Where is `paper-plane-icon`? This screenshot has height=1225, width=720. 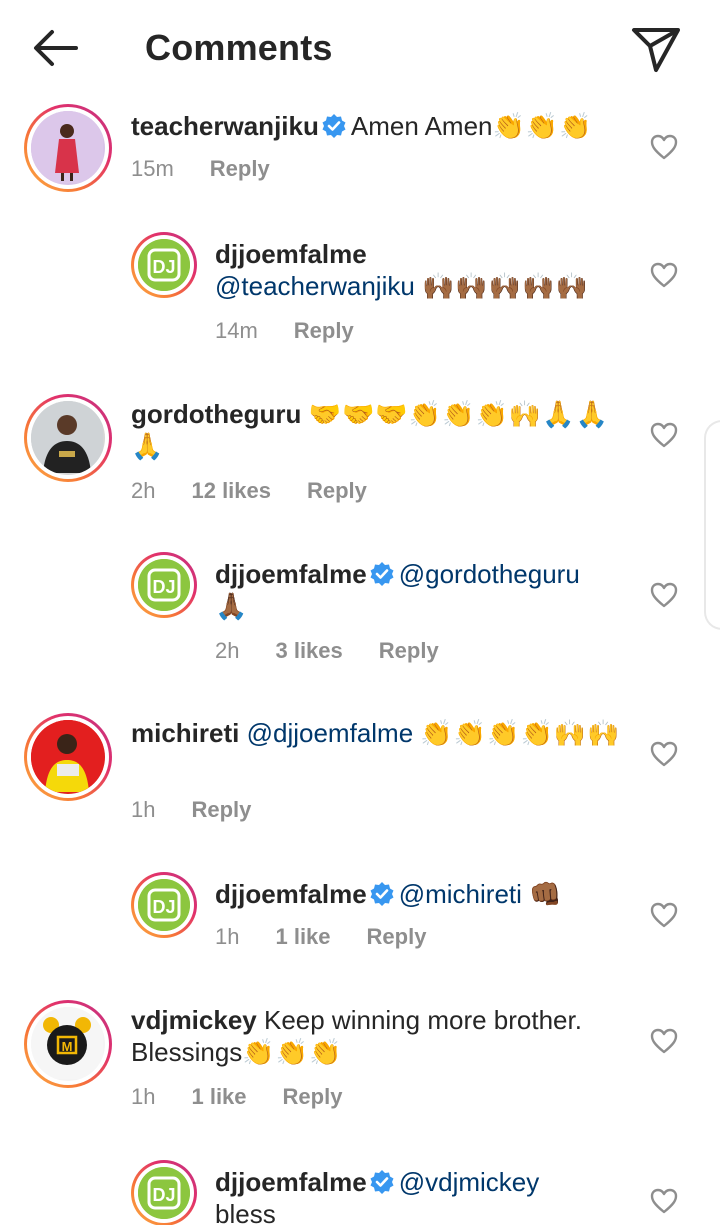 paper-plane-icon is located at coordinates (656, 50).